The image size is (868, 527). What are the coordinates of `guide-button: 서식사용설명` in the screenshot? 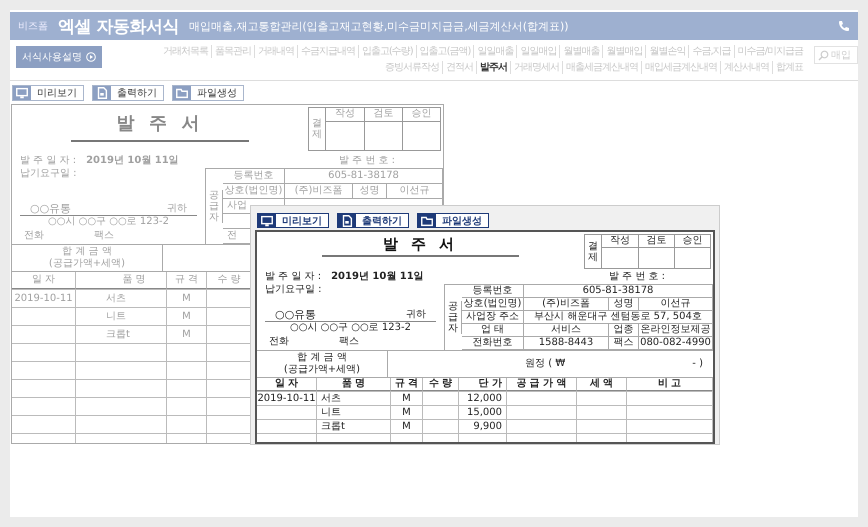 It's located at (59, 57).